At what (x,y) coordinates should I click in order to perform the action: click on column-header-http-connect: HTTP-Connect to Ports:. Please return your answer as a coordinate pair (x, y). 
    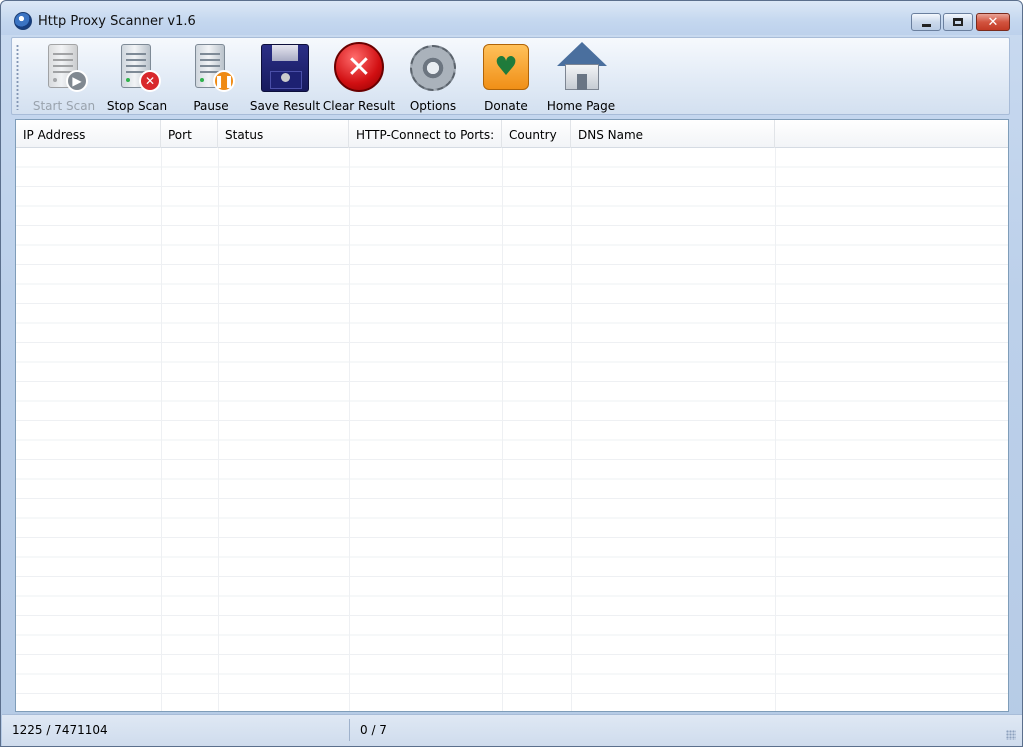
    Looking at the image, I should click on (425, 134).